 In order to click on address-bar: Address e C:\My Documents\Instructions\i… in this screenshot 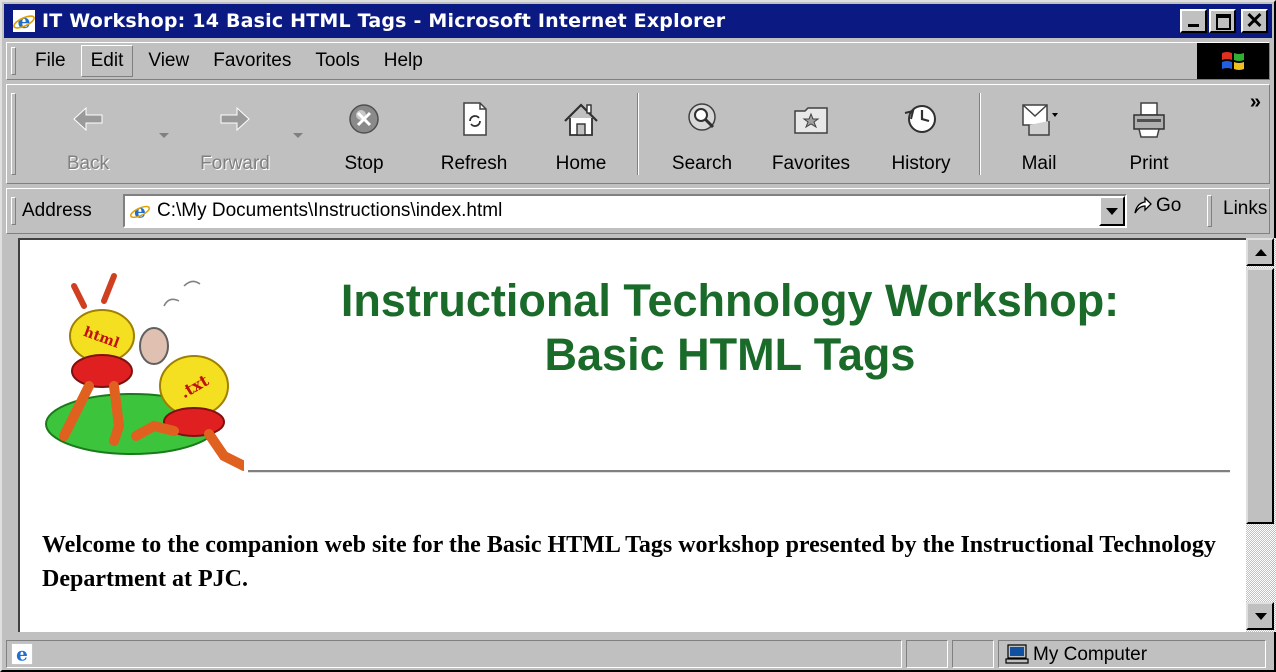, I will do `click(638, 211)`.